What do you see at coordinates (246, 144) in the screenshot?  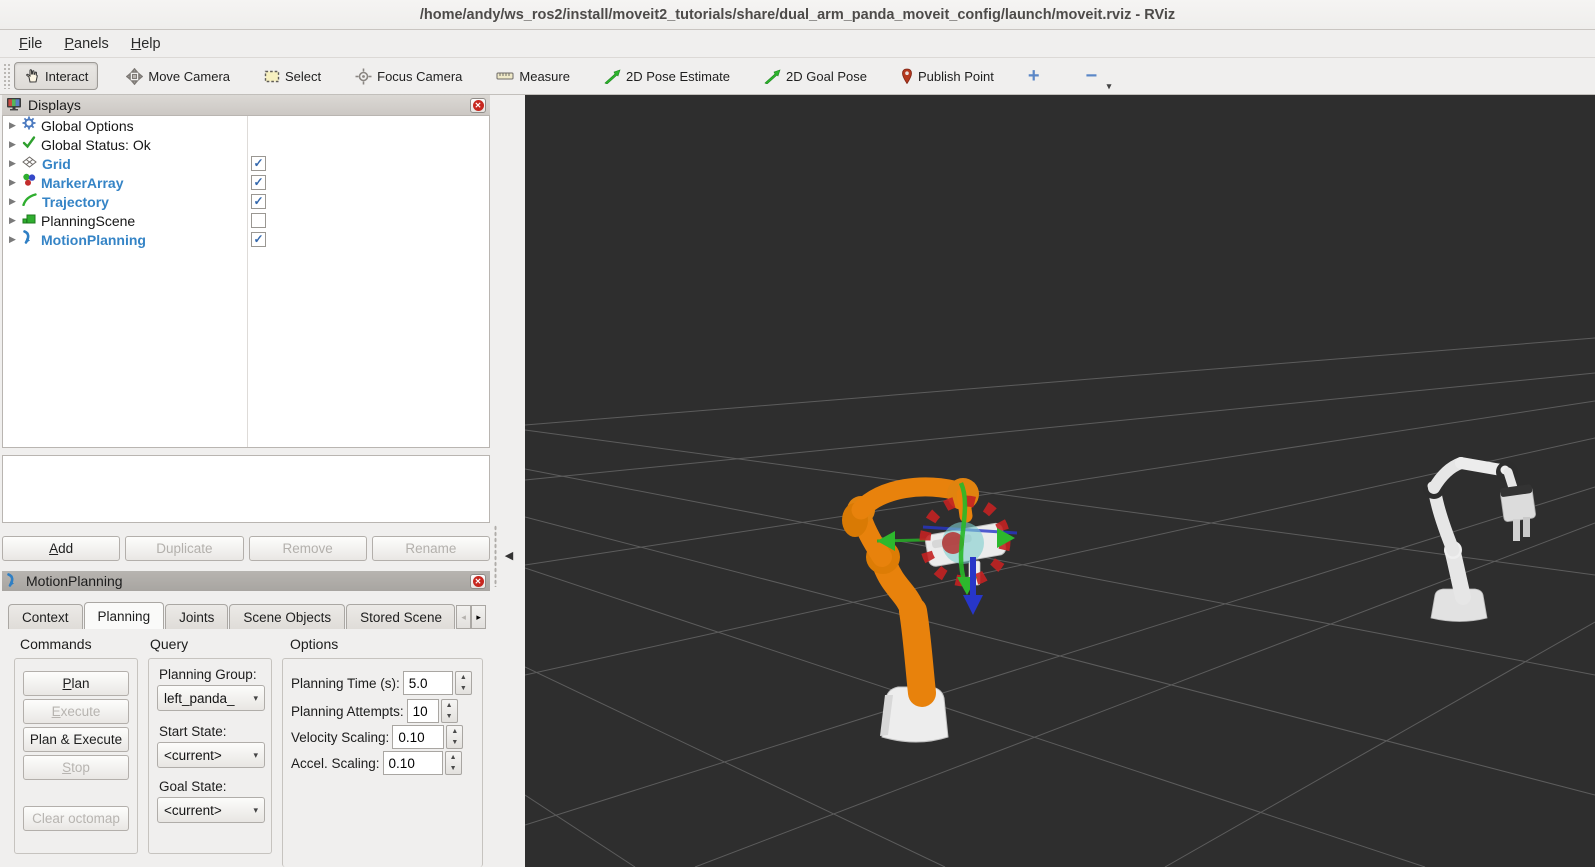 I see `display-row-global-status: ▶ Global Status: Ok` at bounding box center [246, 144].